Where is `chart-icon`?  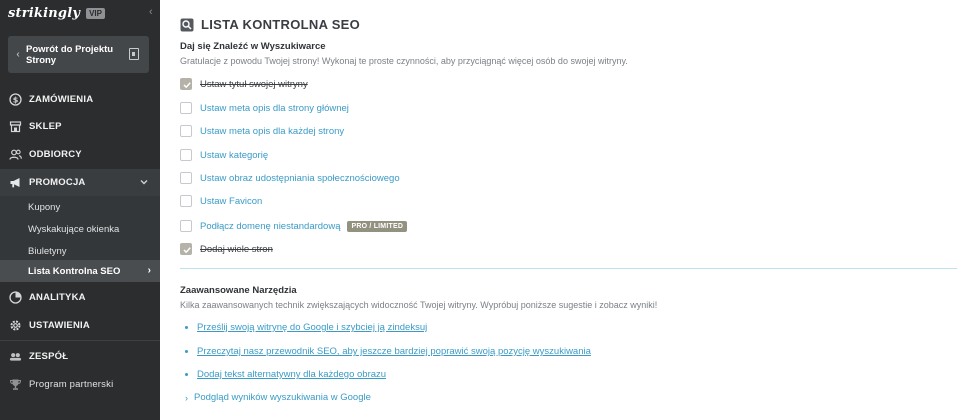 chart-icon is located at coordinates (15, 297).